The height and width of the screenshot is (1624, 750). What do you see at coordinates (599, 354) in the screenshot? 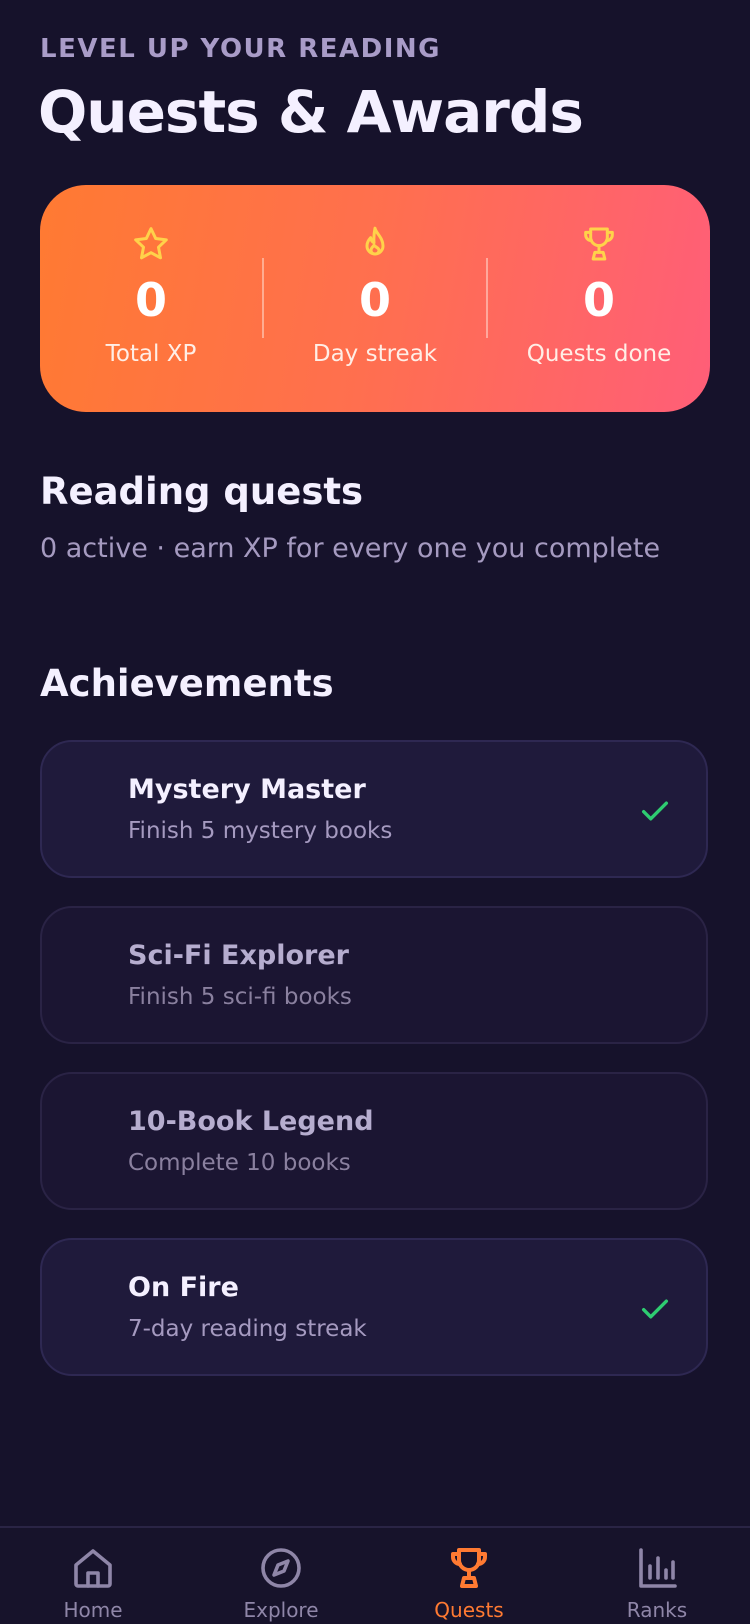
I see `stat-label: Quests done` at bounding box center [599, 354].